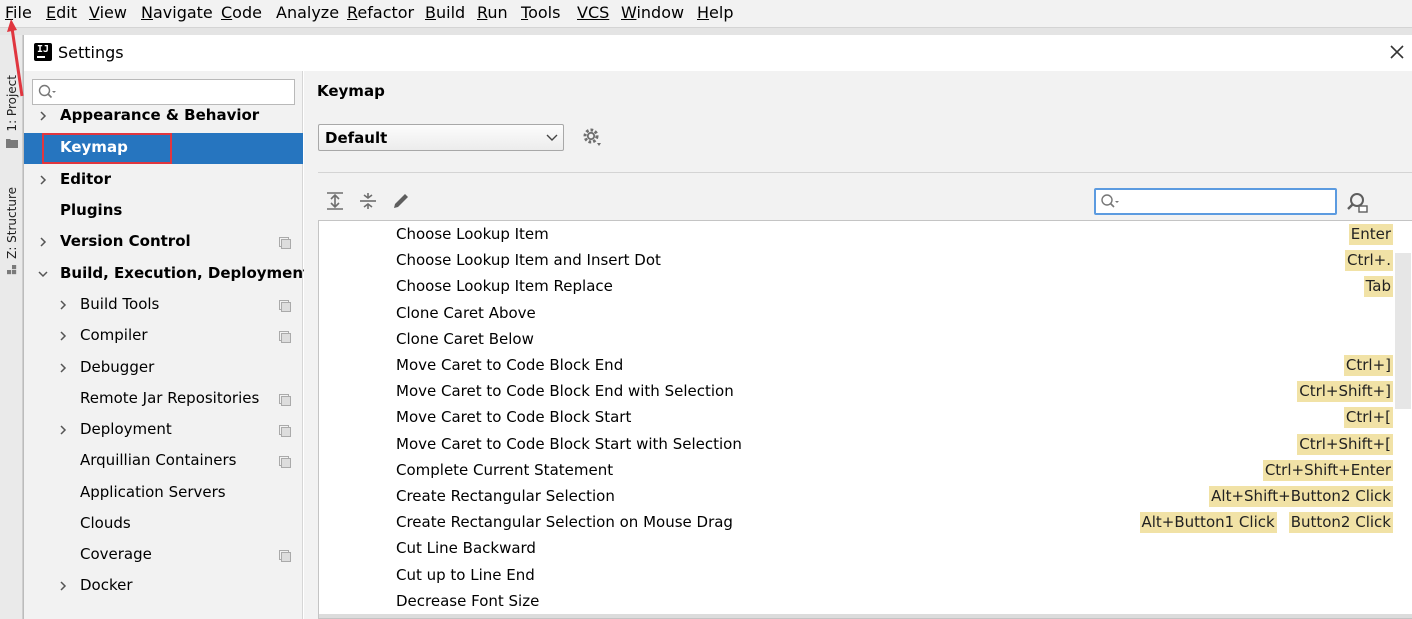 This screenshot has width=1412, height=619. What do you see at coordinates (1397, 52) in the screenshot?
I see `close-icon` at bounding box center [1397, 52].